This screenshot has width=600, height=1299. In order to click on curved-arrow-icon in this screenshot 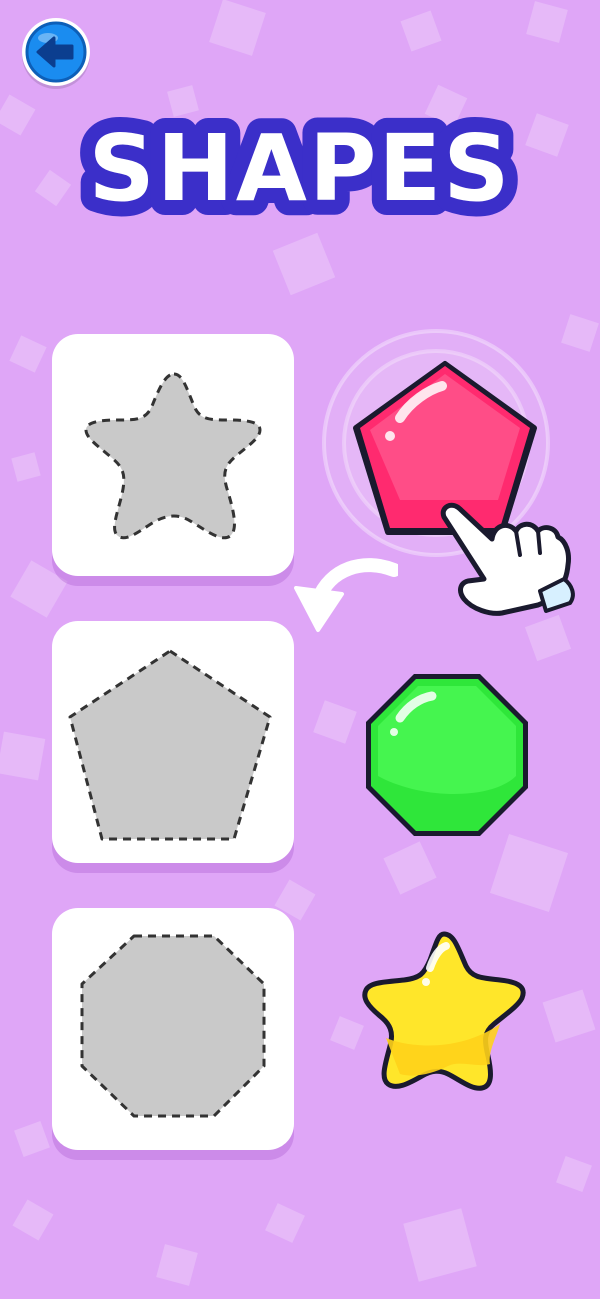, I will do `click(344, 598)`.